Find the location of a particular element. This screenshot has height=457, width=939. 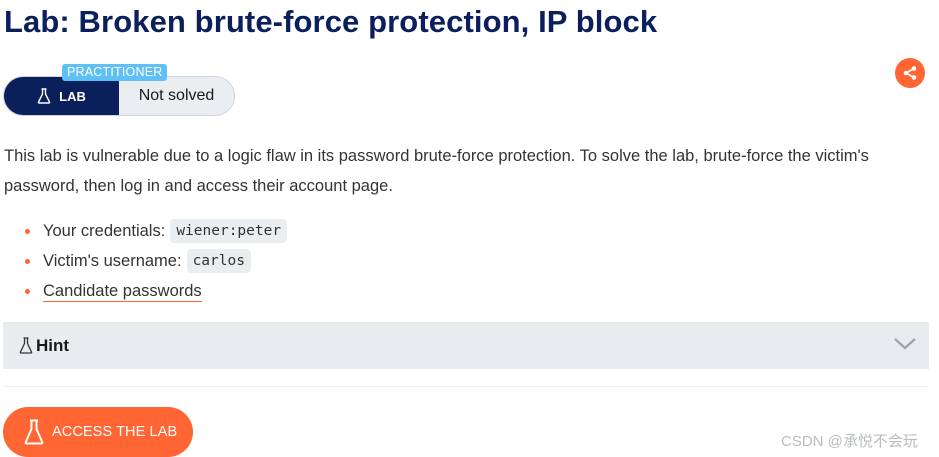

list-item: Candidate passwords is located at coordinates (155, 291).